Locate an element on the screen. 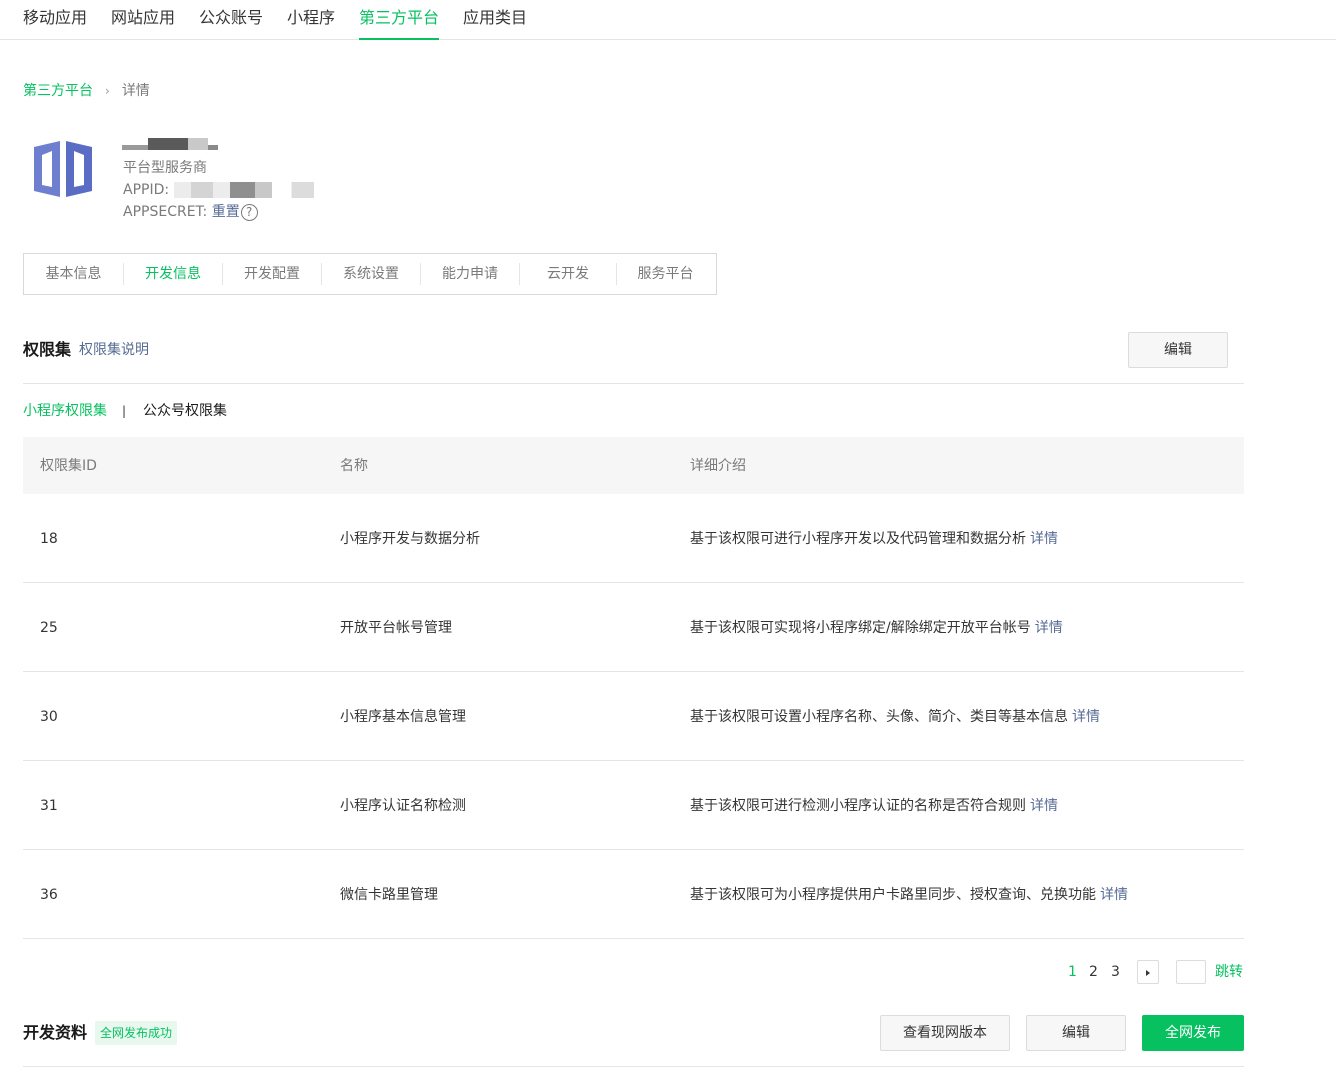 The image size is (1336, 1077). table-row: 25 开放平台帐号管理 基于该权限可实现将小程序绑定/解除绑定开放平台帐号 详情 is located at coordinates (633, 627).